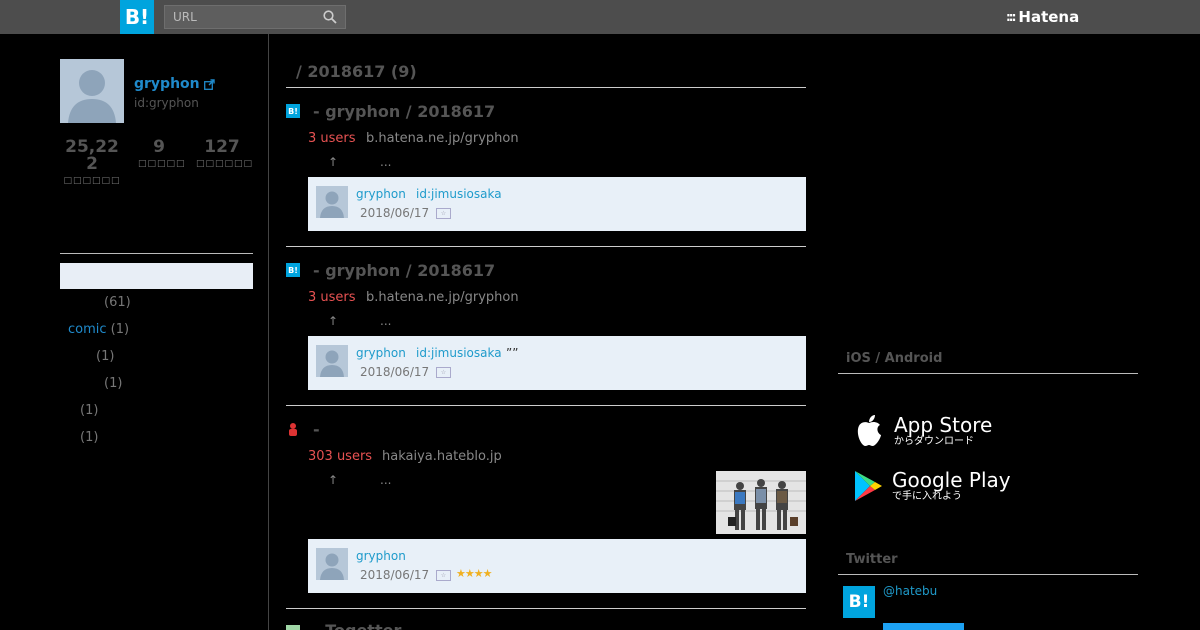 Image resolution: width=1200 pixels, height=630 pixels. What do you see at coordinates (859, 602) in the screenshot?
I see `hatebu-twitter-avatar: B!` at bounding box center [859, 602].